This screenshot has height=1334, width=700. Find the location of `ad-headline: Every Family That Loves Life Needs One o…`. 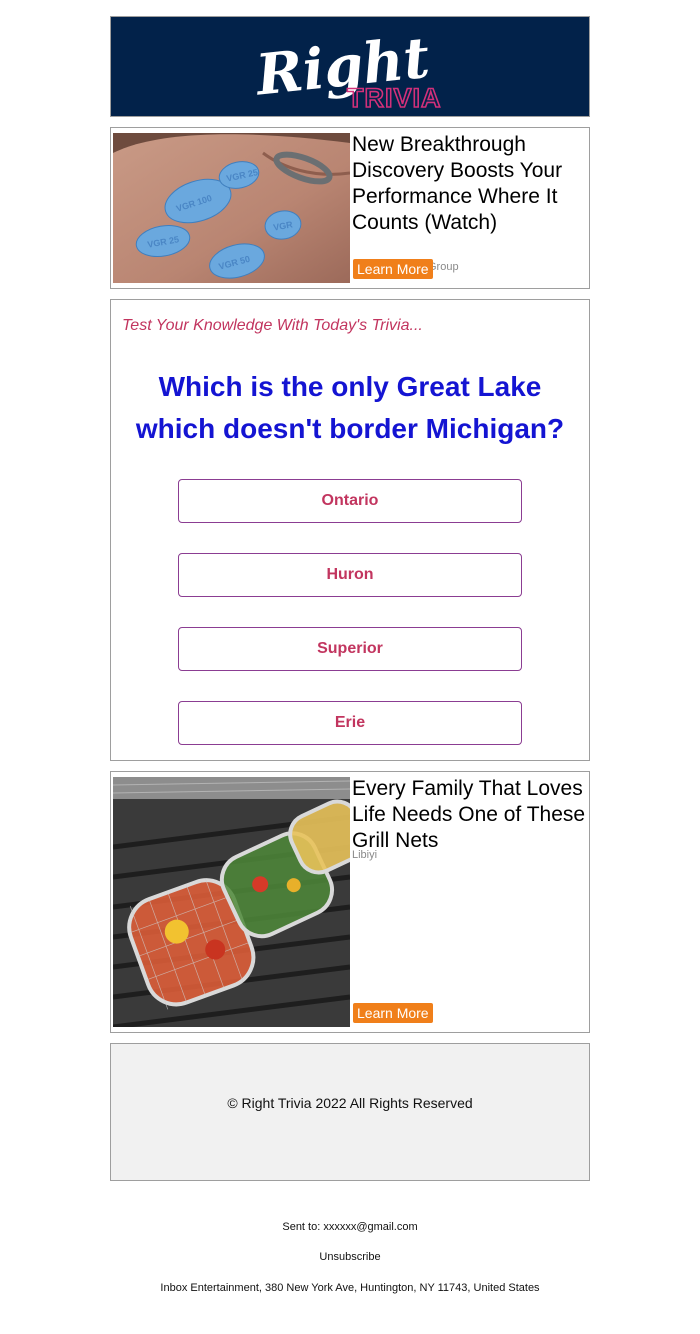

ad-headline: Every Family That Loves Life Needs One o… is located at coordinates (469, 815).